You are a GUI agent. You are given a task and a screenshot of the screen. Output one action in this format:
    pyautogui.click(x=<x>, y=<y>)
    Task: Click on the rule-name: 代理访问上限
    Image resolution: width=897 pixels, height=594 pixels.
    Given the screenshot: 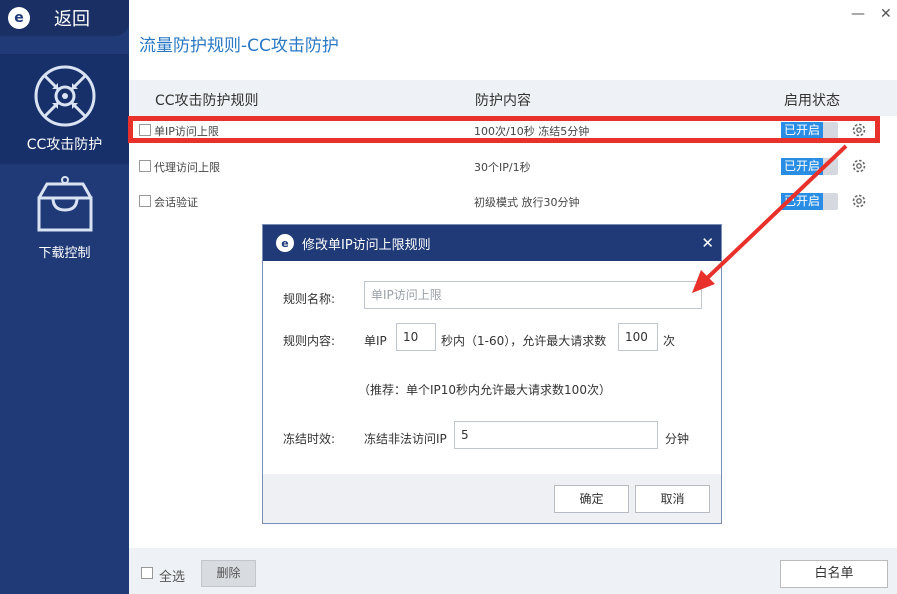 What is the action you would take?
    pyautogui.click(x=187, y=167)
    